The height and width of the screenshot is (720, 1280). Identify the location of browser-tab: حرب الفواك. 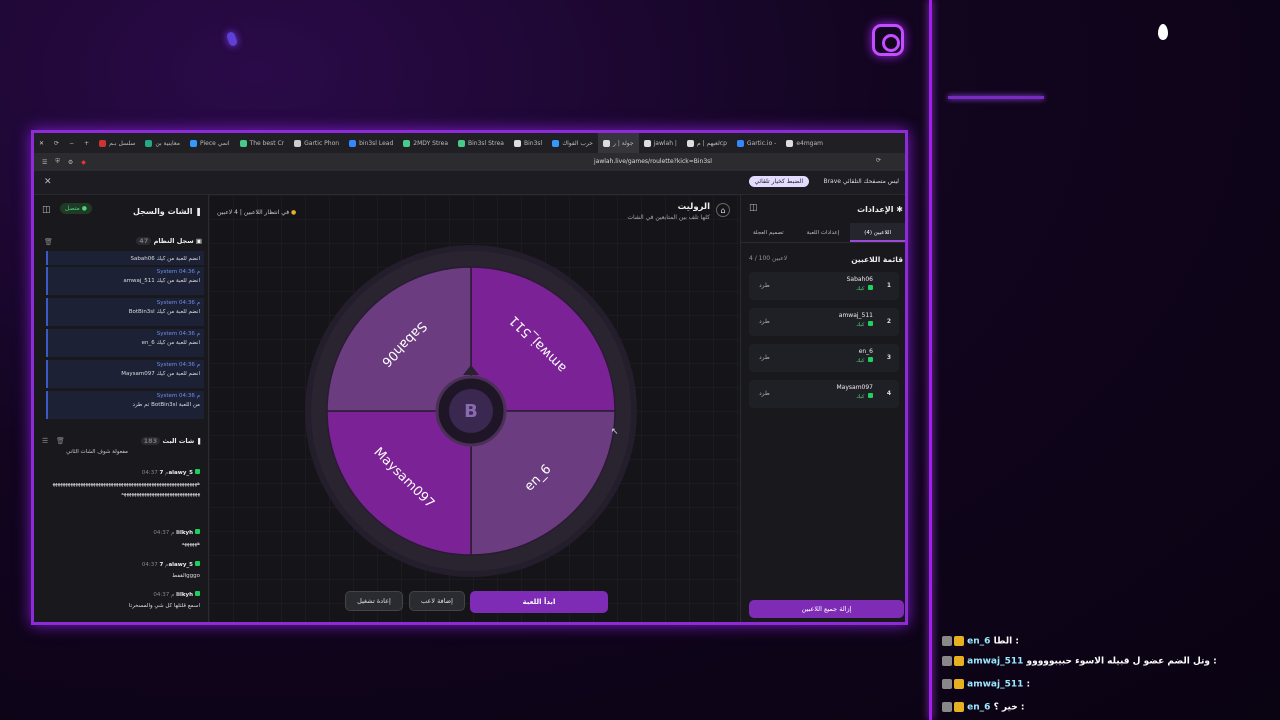
(572, 143).